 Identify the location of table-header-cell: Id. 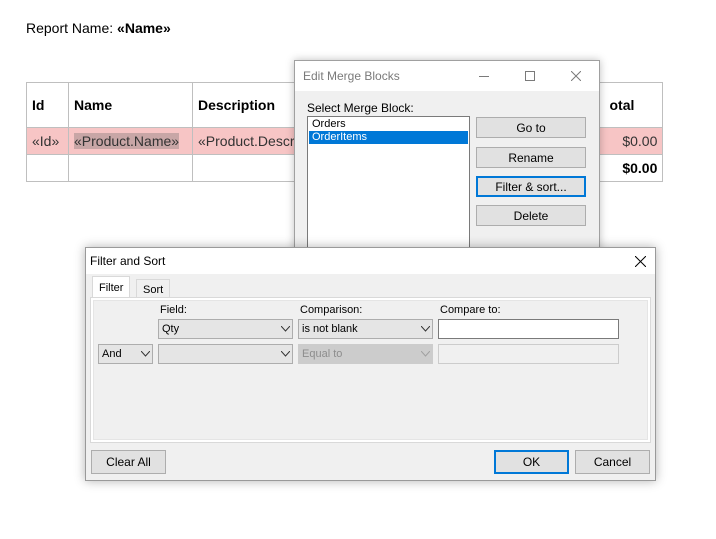
(47, 105).